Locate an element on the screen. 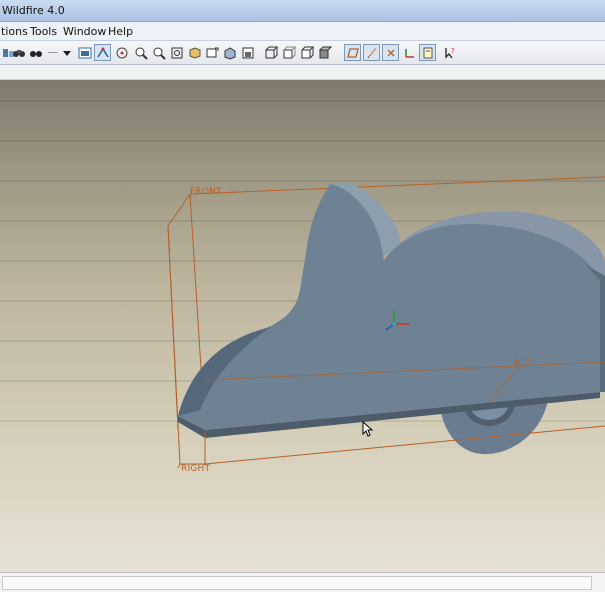 The height and width of the screenshot is (605, 605). repaint-icon is located at coordinates (247, 52).